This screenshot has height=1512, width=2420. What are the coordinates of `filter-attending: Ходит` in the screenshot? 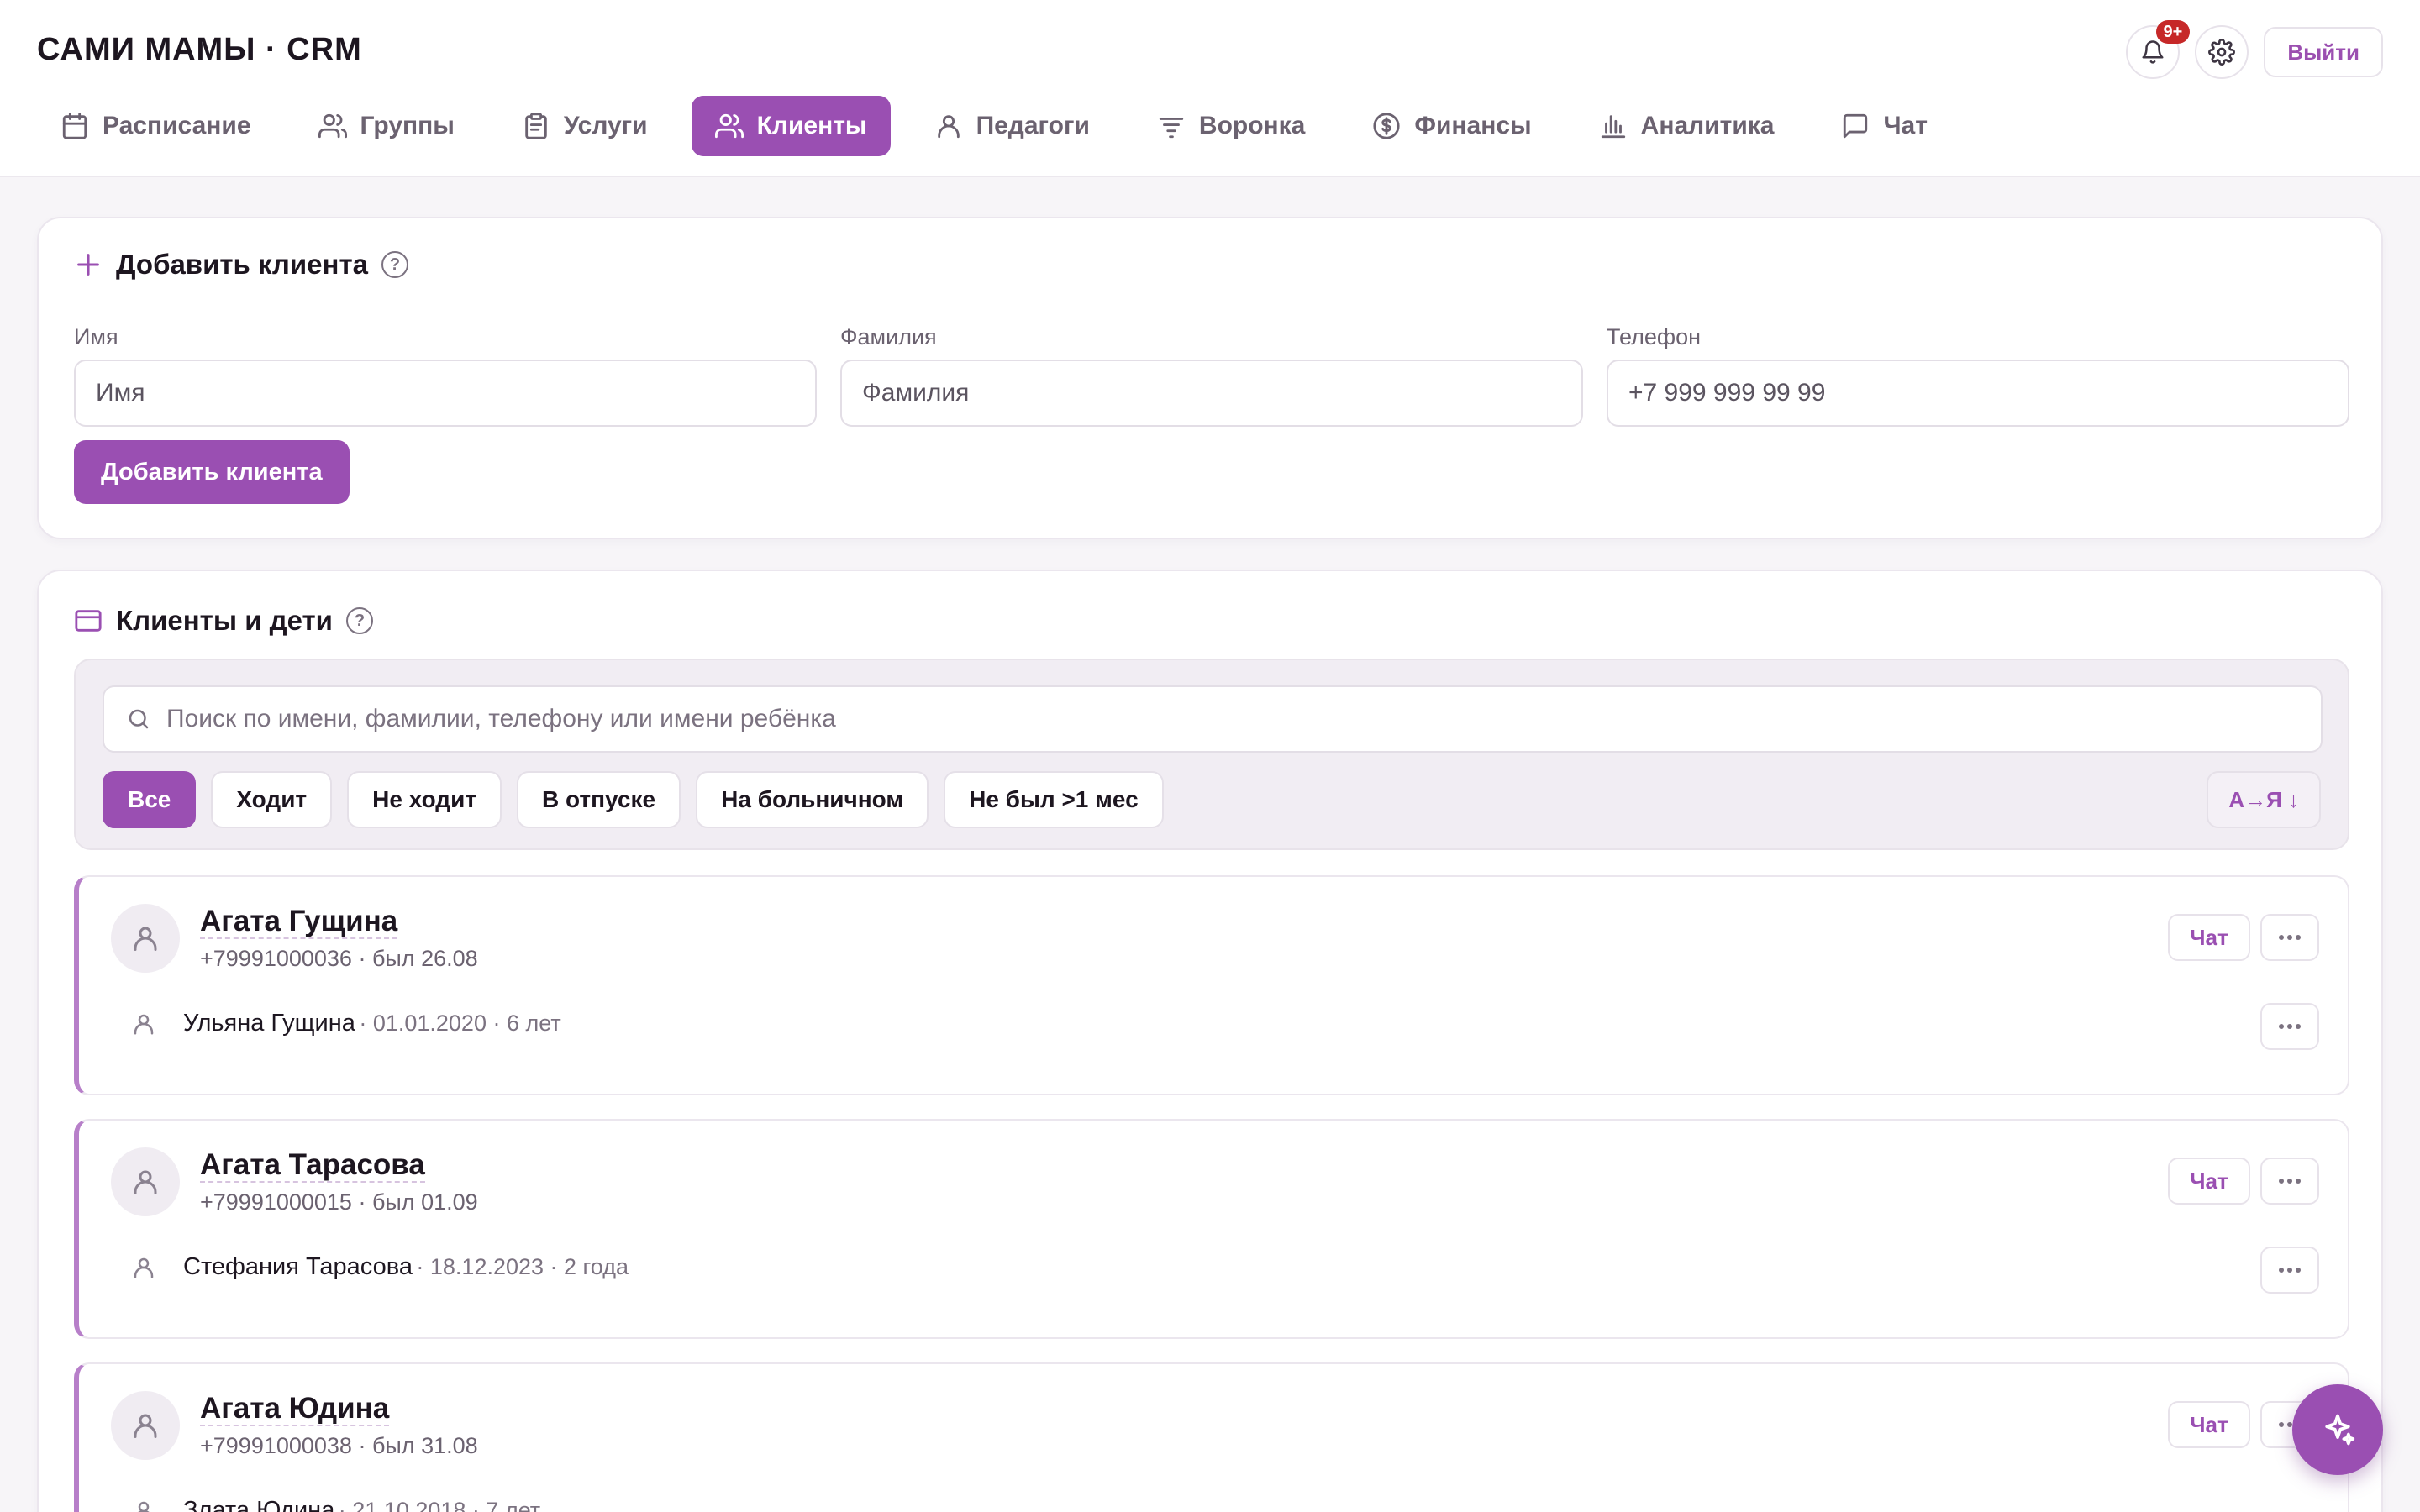 It's located at (272, 799).